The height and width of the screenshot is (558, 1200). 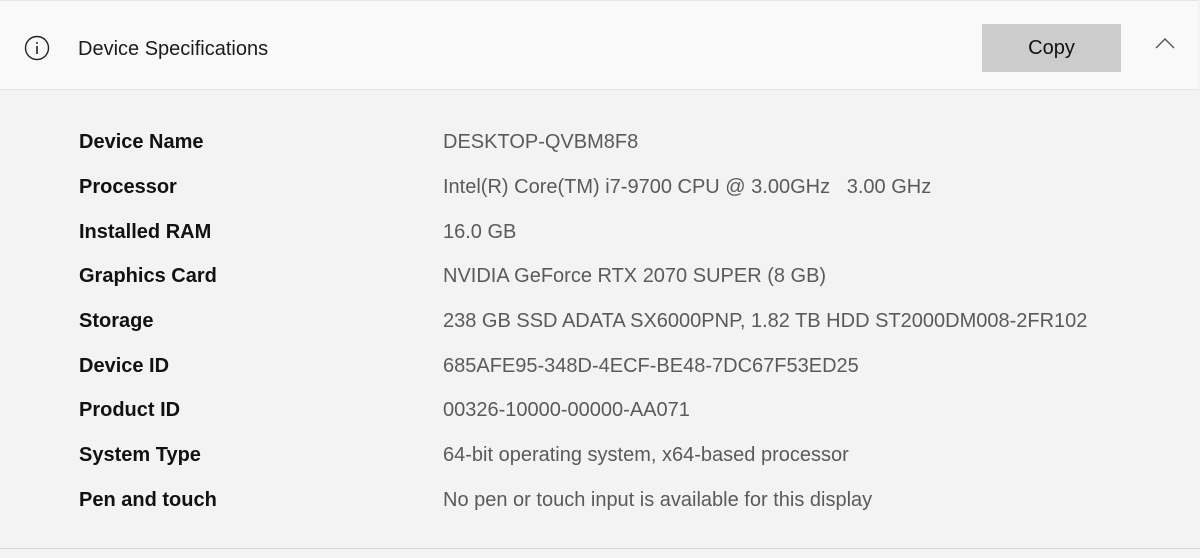 What do you see at coordinates (651, 366) in the screenshot?
I see `spec-value: 685AFE95-348D-4ECF-BE48-7DC67F53ED25` at bounding box center [651, 366].